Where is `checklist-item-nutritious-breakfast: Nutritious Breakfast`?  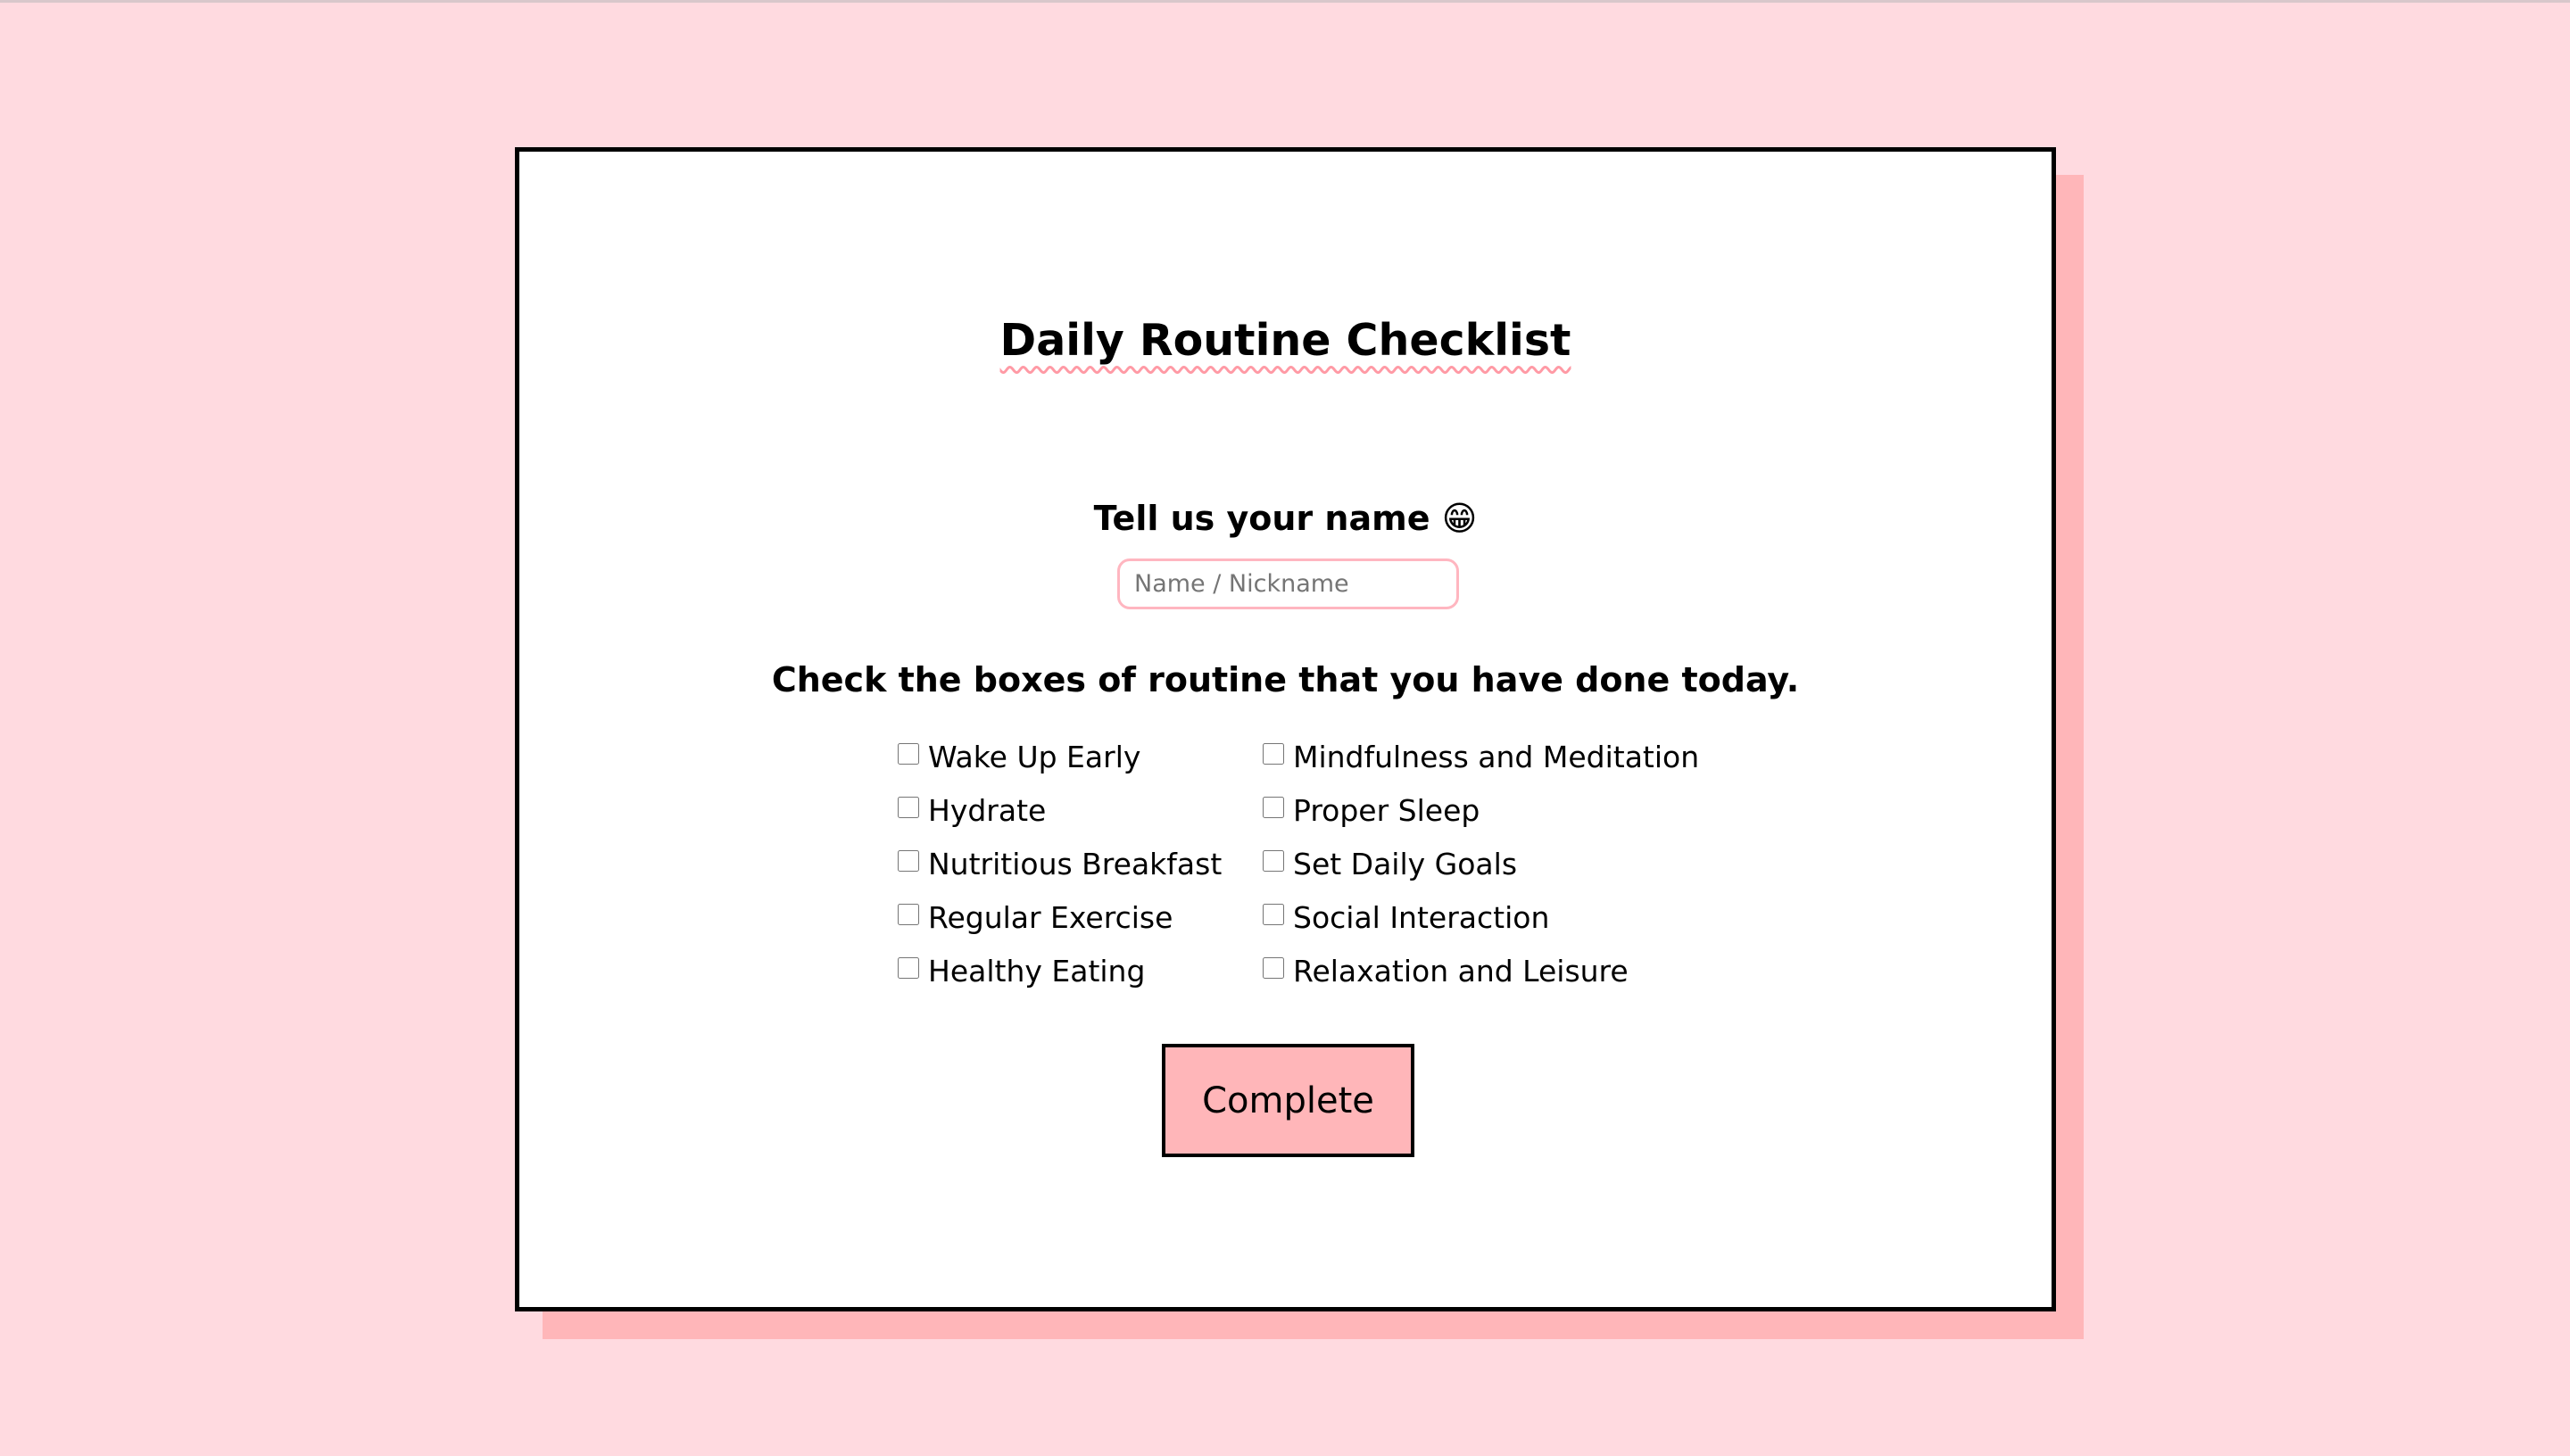
checklist-item-nutritious-breakfast: Nutritious Breakfast is located at coordinates (1060, 864).